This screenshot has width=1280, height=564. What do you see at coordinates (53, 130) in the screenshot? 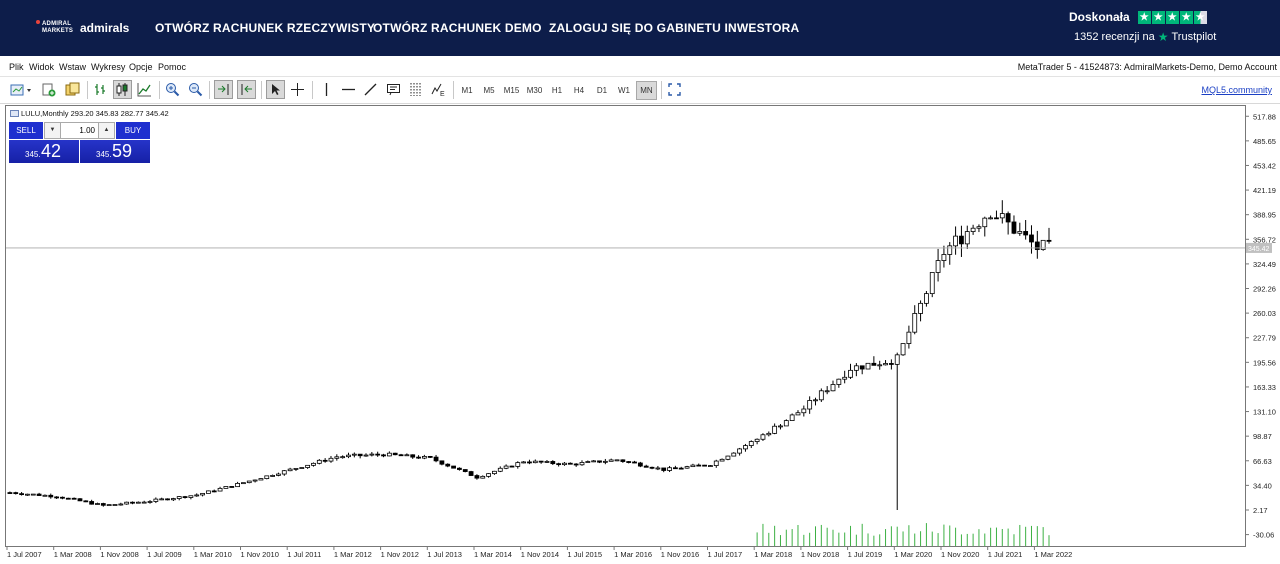
I see `volume-down-icon: ▼` at bounding box center [53, 130].